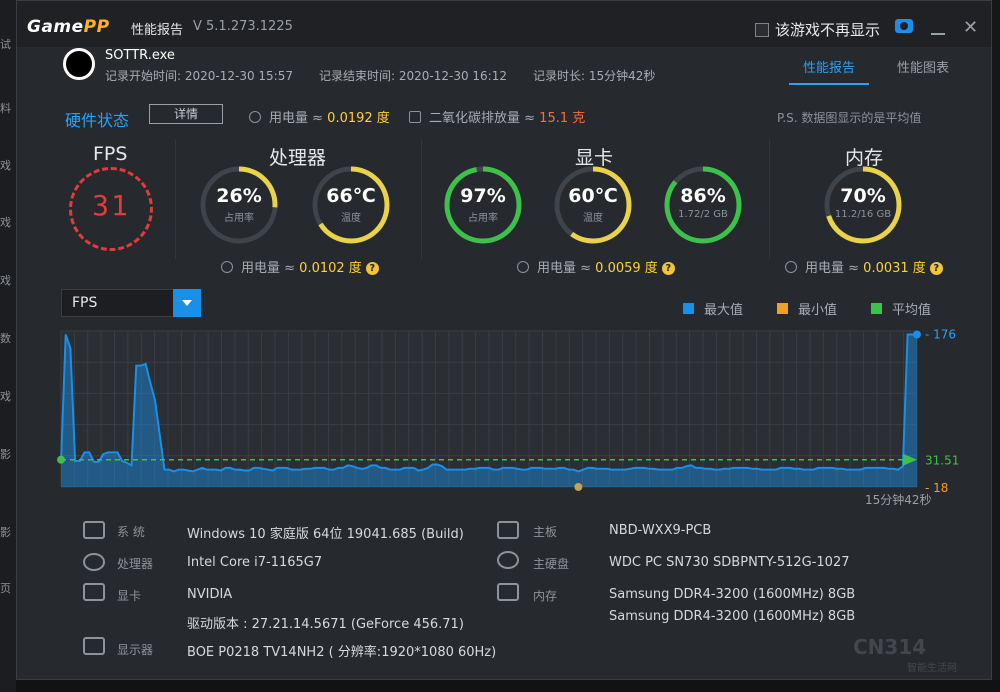 The width and height of the screenshot is (1000, 692). Describe the element at coordinates (970, 27) in the screenshot. I see `close-button: ✕` at that location.